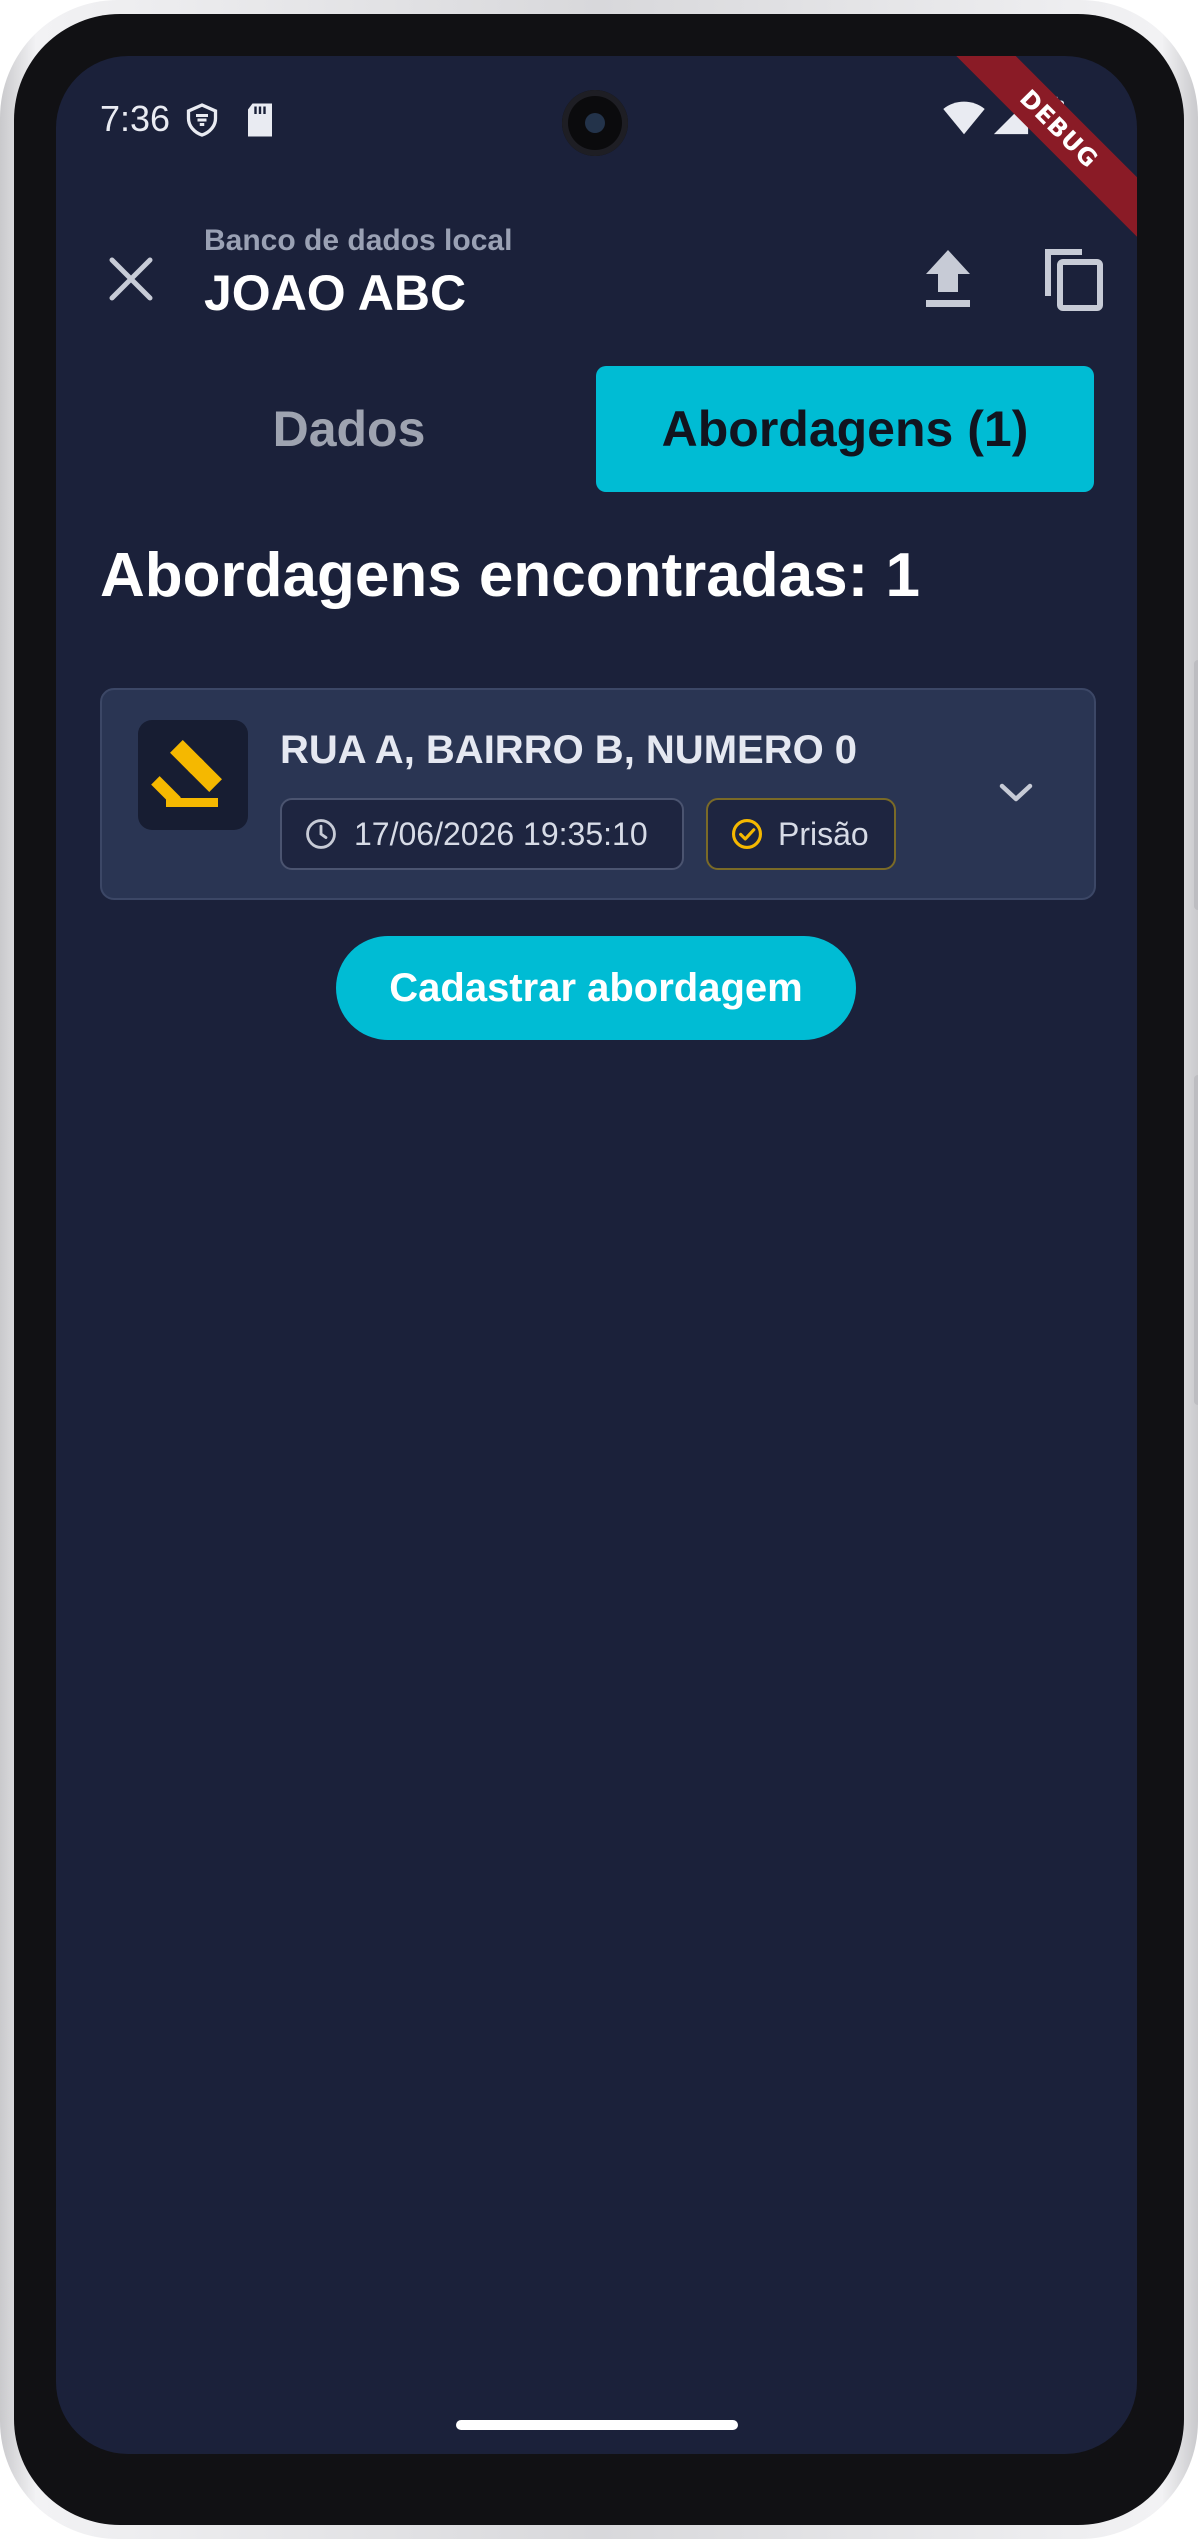 This screenshot has height=2539, width=1198. Describe the element at coordinates (501, 833) in the screenshot. I see `approach-datetime: 17/06/2026 19:35:10` at that location.